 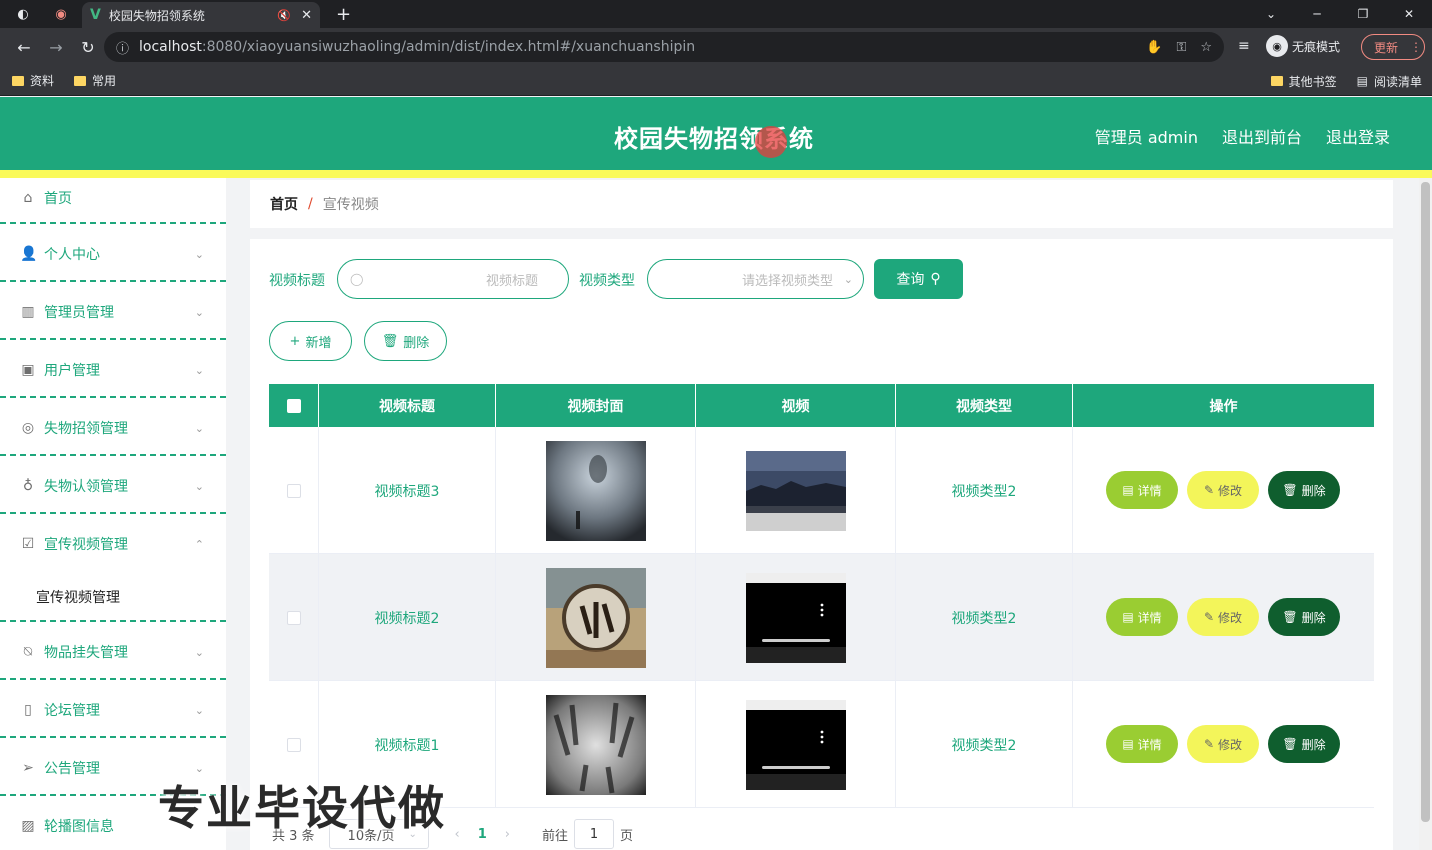 What do you see at coordinates (607, 281) in the screenshot?
I see `type-filter-label: 视频类型` at bounding box center [607, 281].